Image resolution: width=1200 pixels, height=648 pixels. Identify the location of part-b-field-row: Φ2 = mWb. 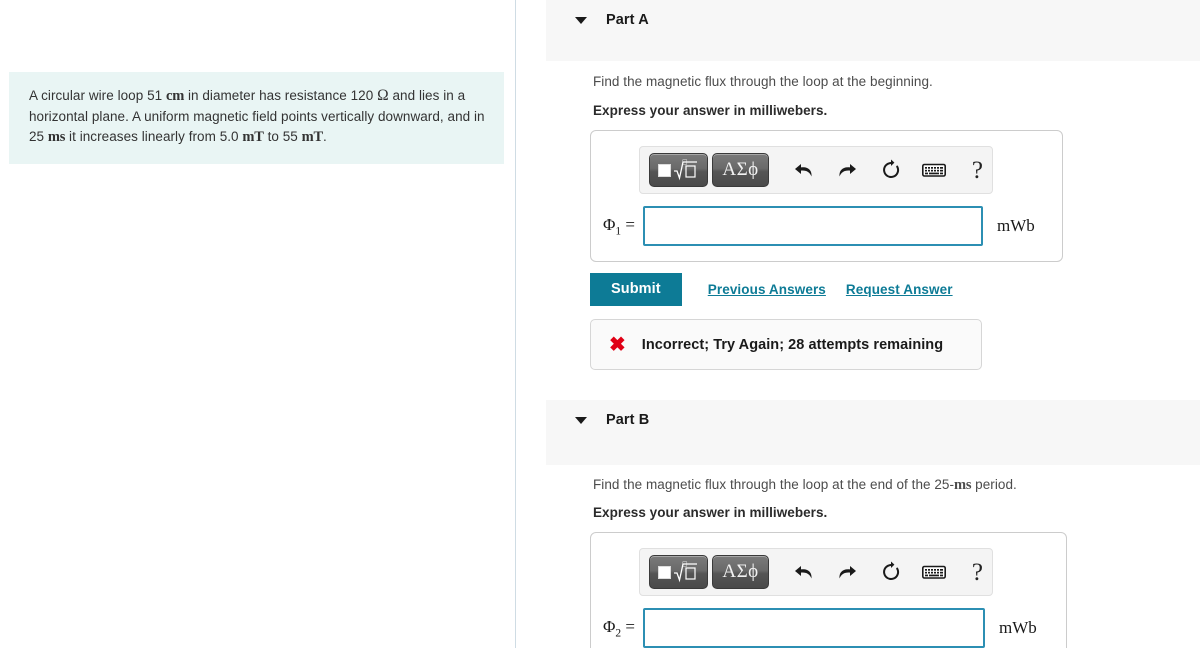
(829, 628).